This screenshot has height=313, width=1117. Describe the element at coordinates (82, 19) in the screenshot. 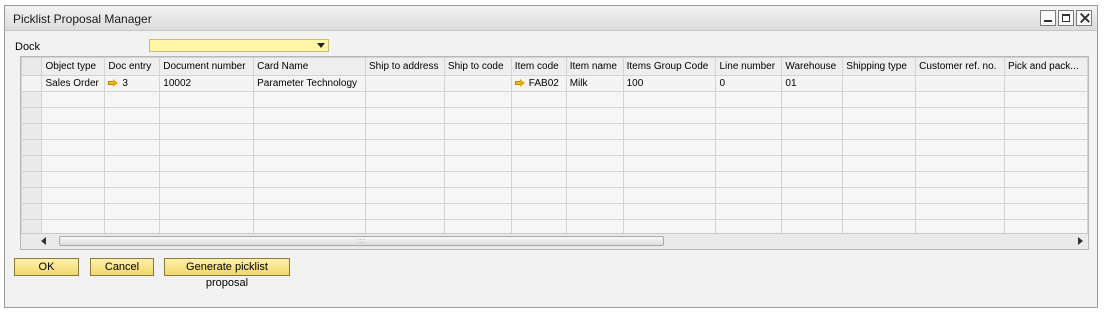

I see `window-title: Picklist Proposal Manager` at that location.